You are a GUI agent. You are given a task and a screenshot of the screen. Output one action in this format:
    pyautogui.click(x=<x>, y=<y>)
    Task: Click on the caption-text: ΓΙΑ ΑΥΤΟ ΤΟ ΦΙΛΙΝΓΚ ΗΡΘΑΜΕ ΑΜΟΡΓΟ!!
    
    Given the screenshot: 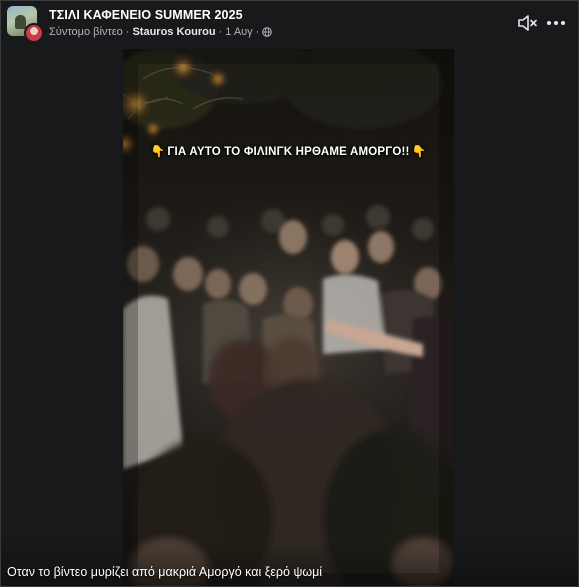 What is the action you would take?
    pyautogui.click(x=288, y=152)
    